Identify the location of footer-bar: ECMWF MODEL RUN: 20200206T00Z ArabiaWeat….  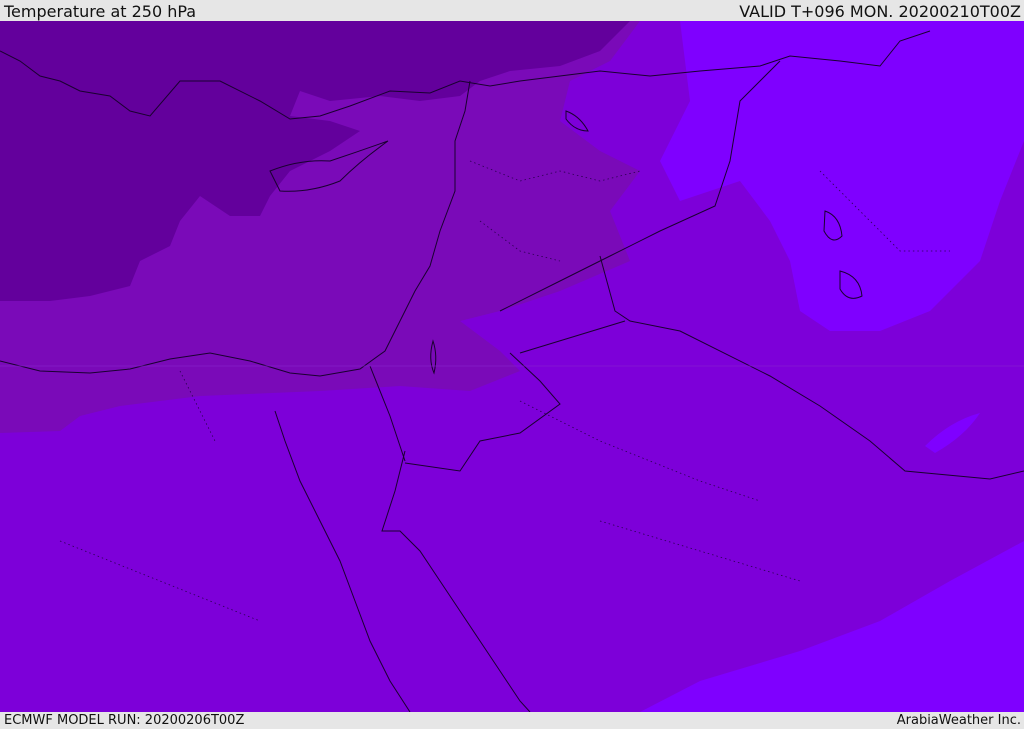
(512, 720).